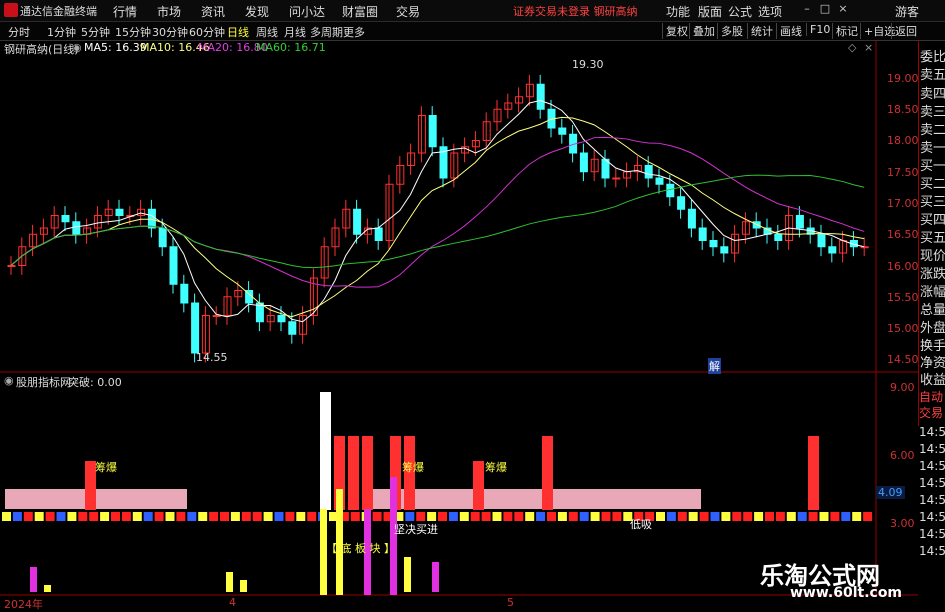 This screenshot has width=945, height=612. Describe the element at coordinates (932, 220) in the screenshot. I see `quote-buy4: 买四` at that location.